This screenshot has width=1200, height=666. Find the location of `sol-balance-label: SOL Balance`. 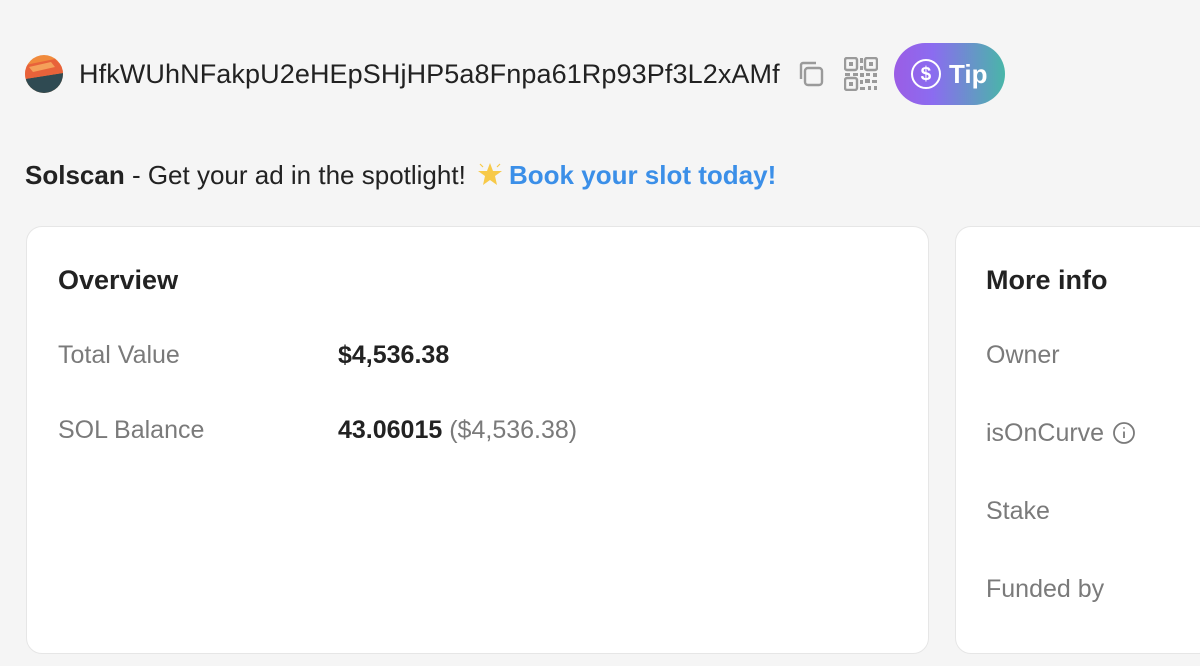

sol-balance-label: SOL Balance is located at coordinates (131, 430).